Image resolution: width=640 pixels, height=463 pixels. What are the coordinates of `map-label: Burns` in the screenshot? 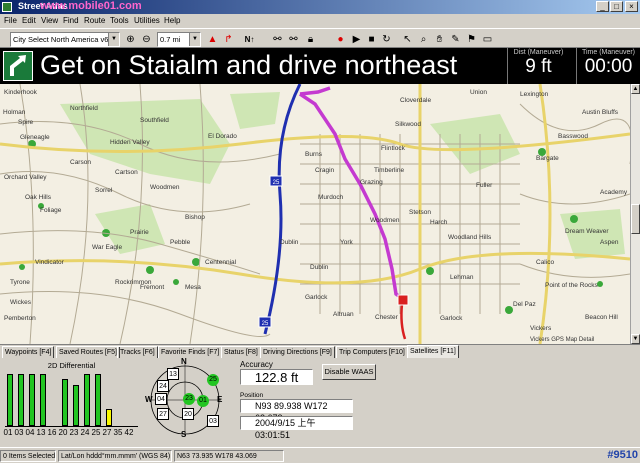 It's located at (314, 154).